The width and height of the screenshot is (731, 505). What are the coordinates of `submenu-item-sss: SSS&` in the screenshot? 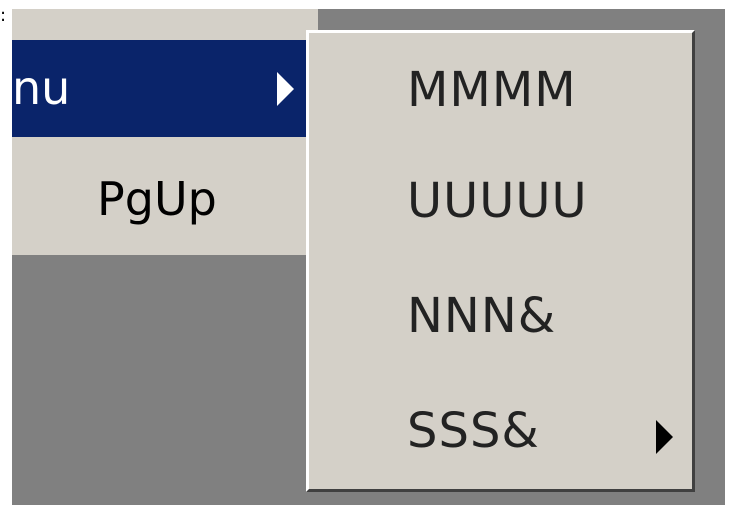 It's located at (500, 431).